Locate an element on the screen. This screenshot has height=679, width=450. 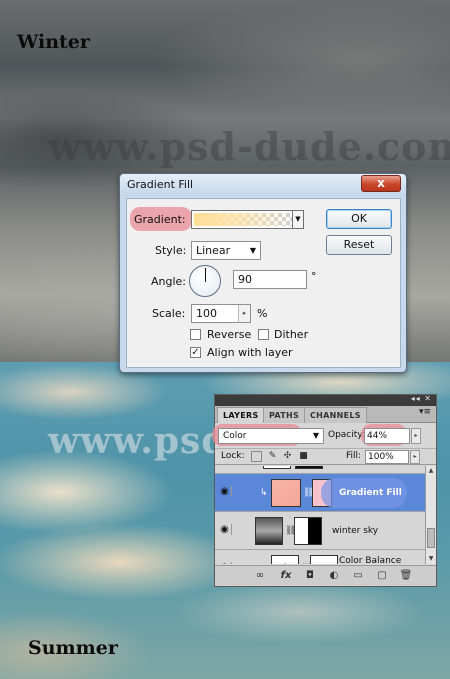
angle-needle is located at coordinates (205, 275).